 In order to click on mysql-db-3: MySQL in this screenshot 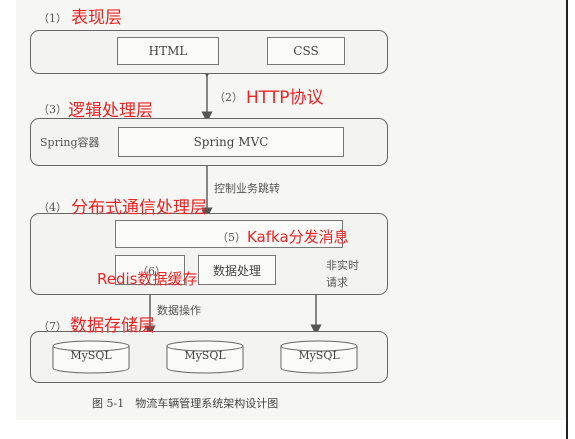, I will do `click(319, 357)`.